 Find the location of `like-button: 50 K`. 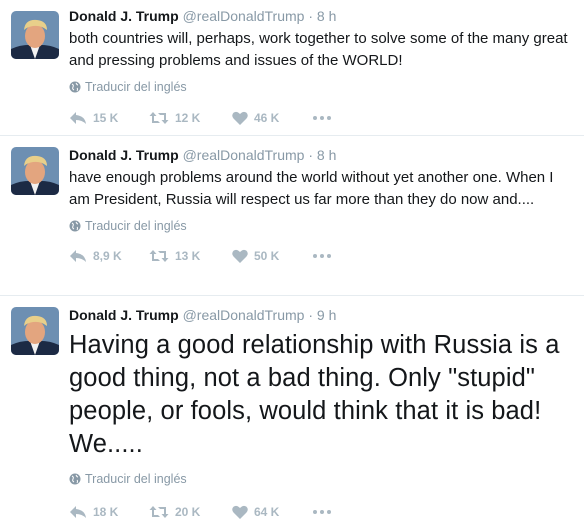

like-button: 50 K is located at coordinates (272, 256).